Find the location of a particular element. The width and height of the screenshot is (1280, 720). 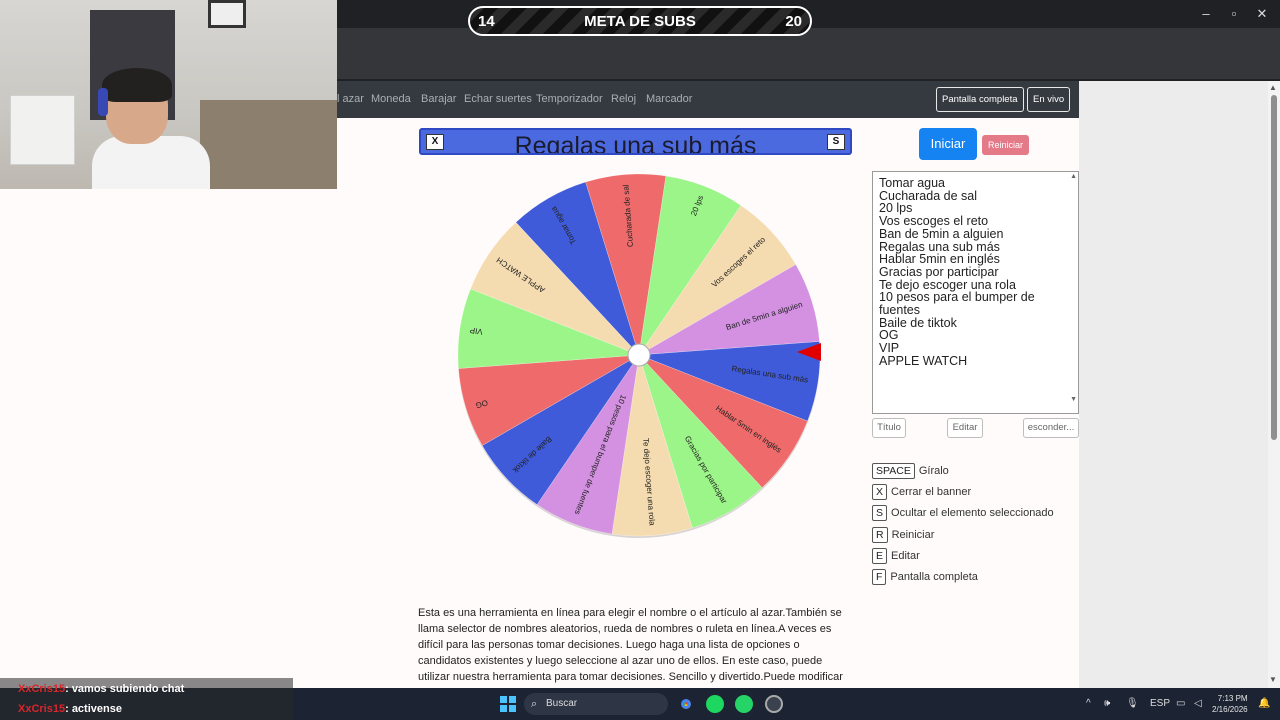

goal-target: 20 is located at coordinates (793, 21).